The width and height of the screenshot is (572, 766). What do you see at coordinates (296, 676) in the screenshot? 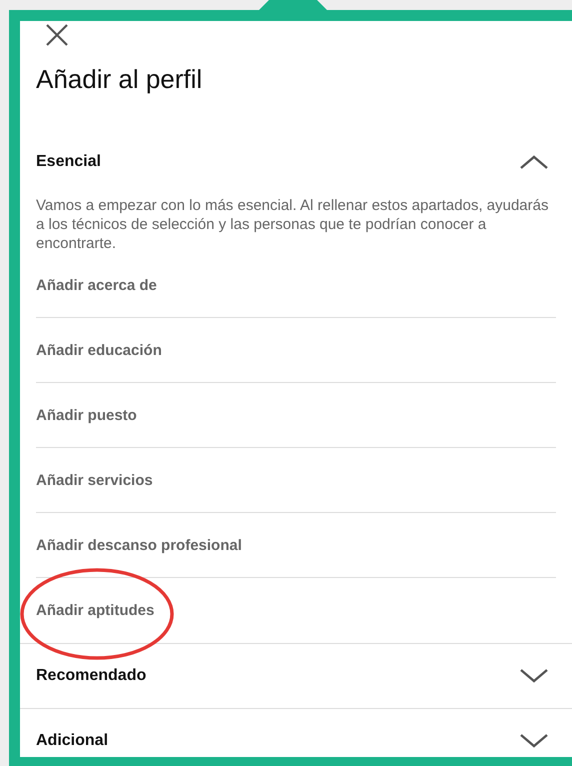
I see `section-header: Recomendado` at bounding box center [296, 676].